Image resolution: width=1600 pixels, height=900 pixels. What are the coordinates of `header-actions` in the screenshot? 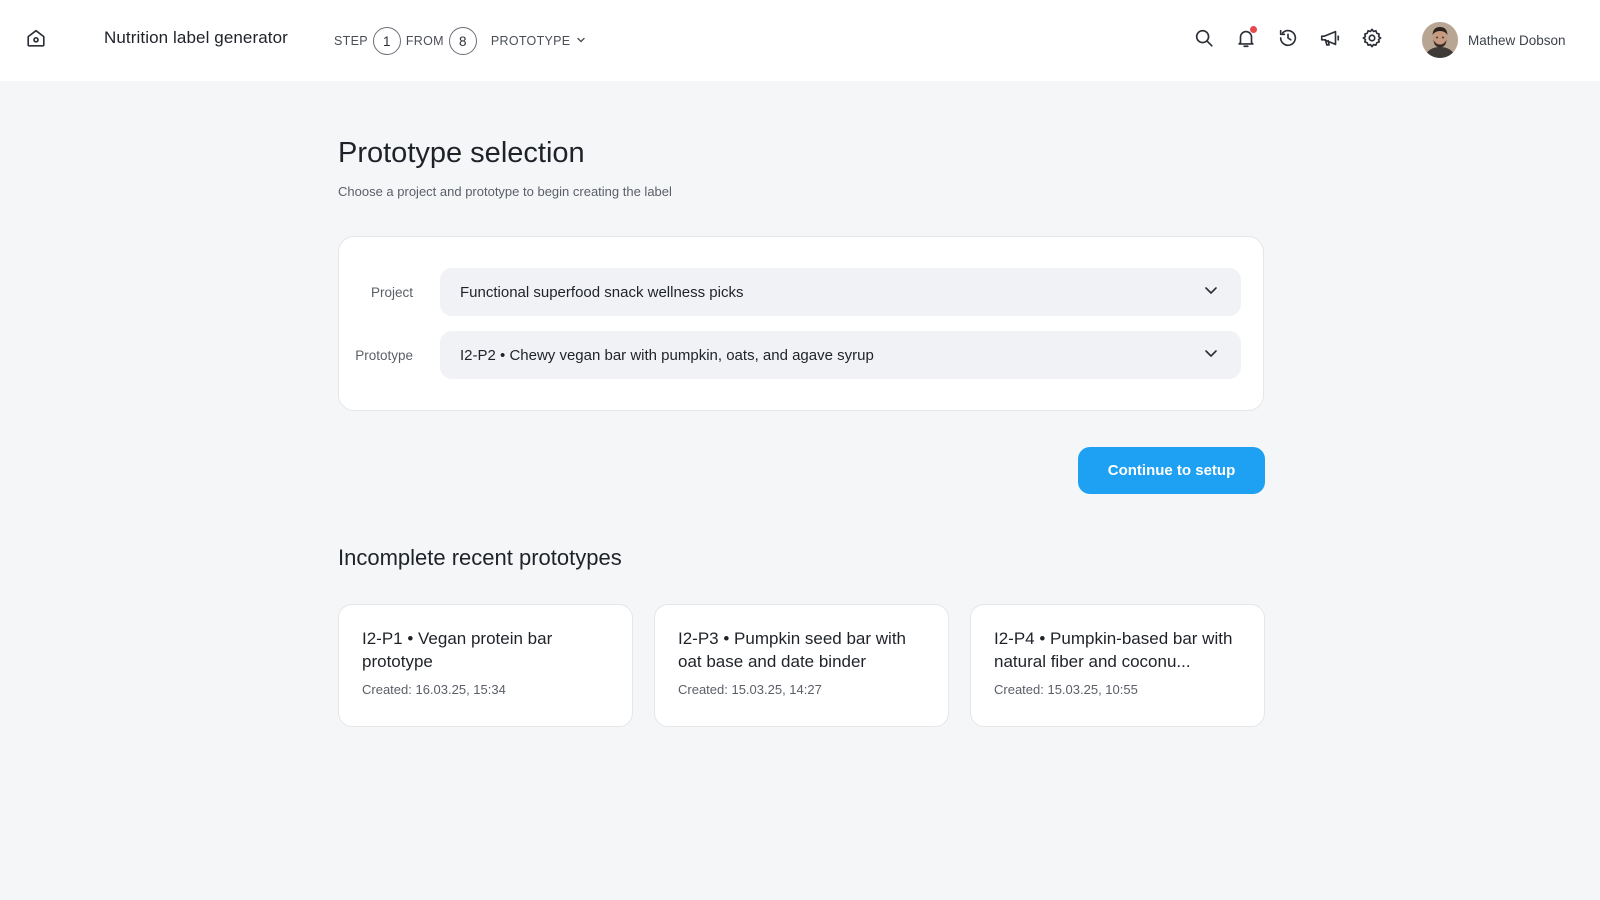 It's located at (1295, 40).